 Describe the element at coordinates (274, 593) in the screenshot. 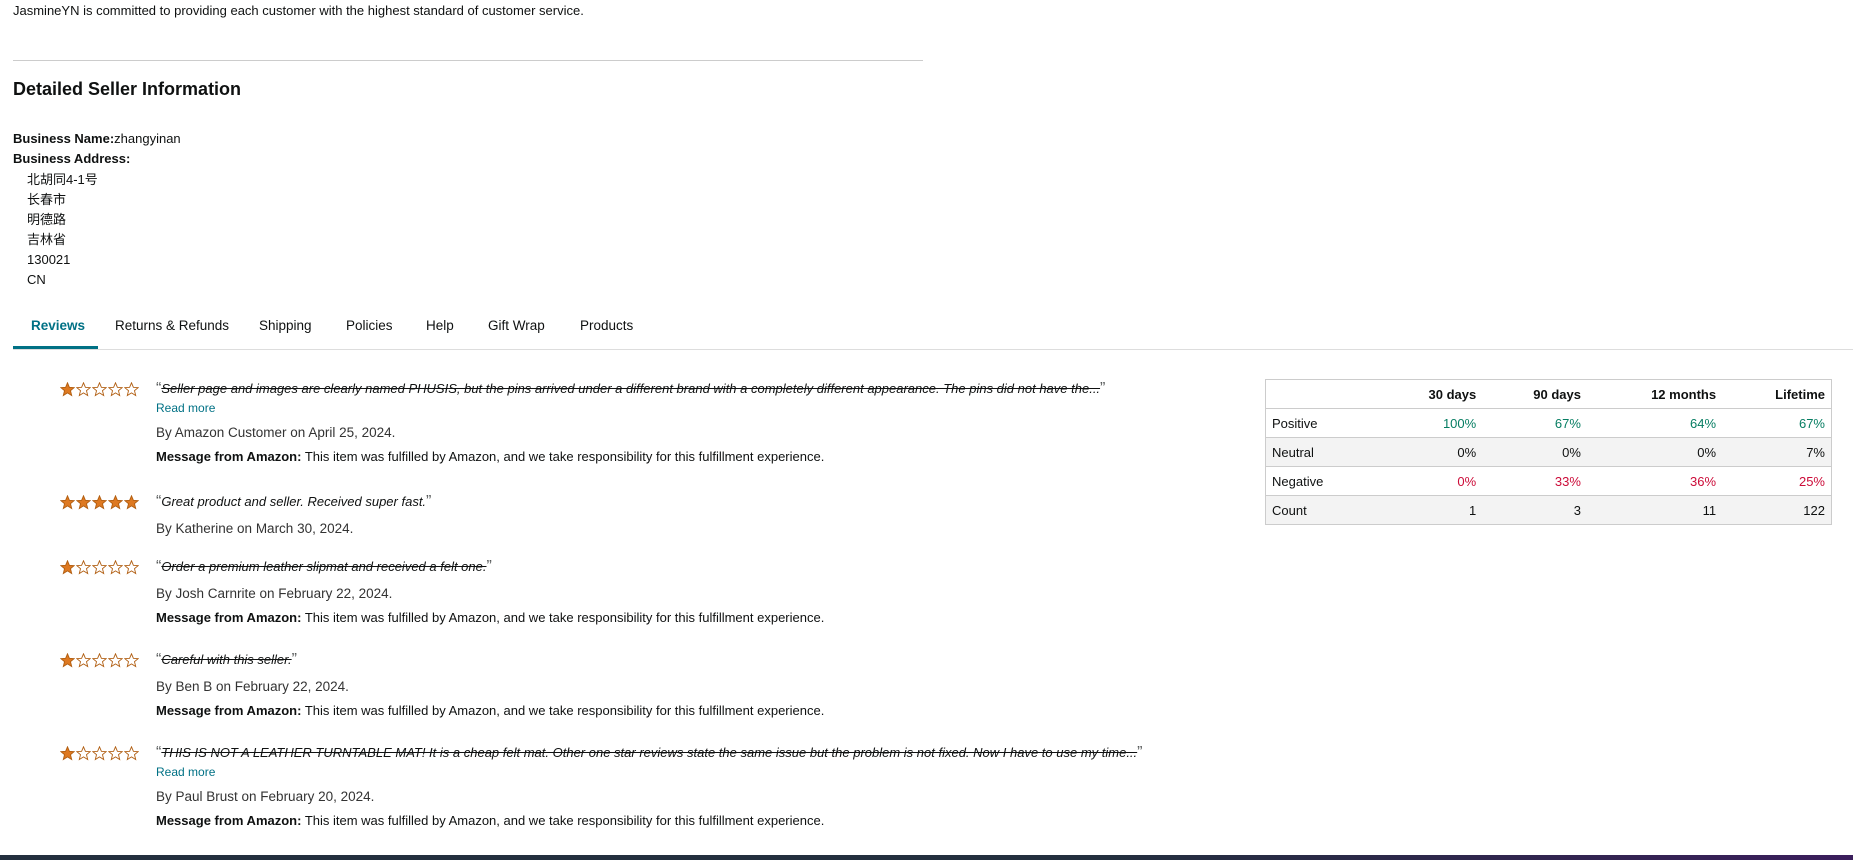

I see `review-byline: By Josh Carnrite on February 22, 2024.` at that location.